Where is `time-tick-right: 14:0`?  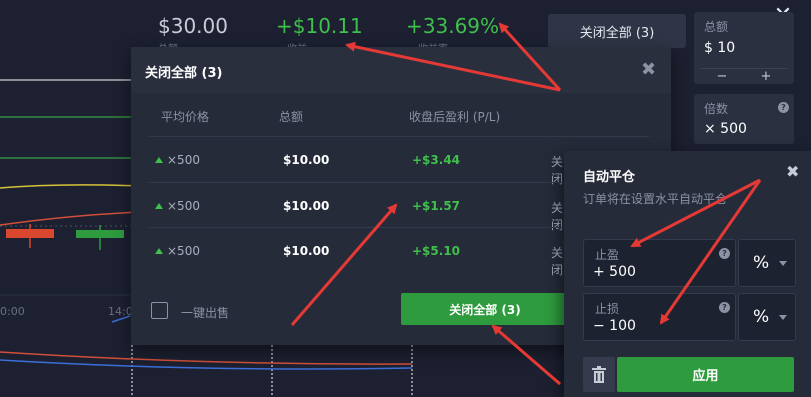
time-tick-right: 14:0 is located at coordinates (120, 311).